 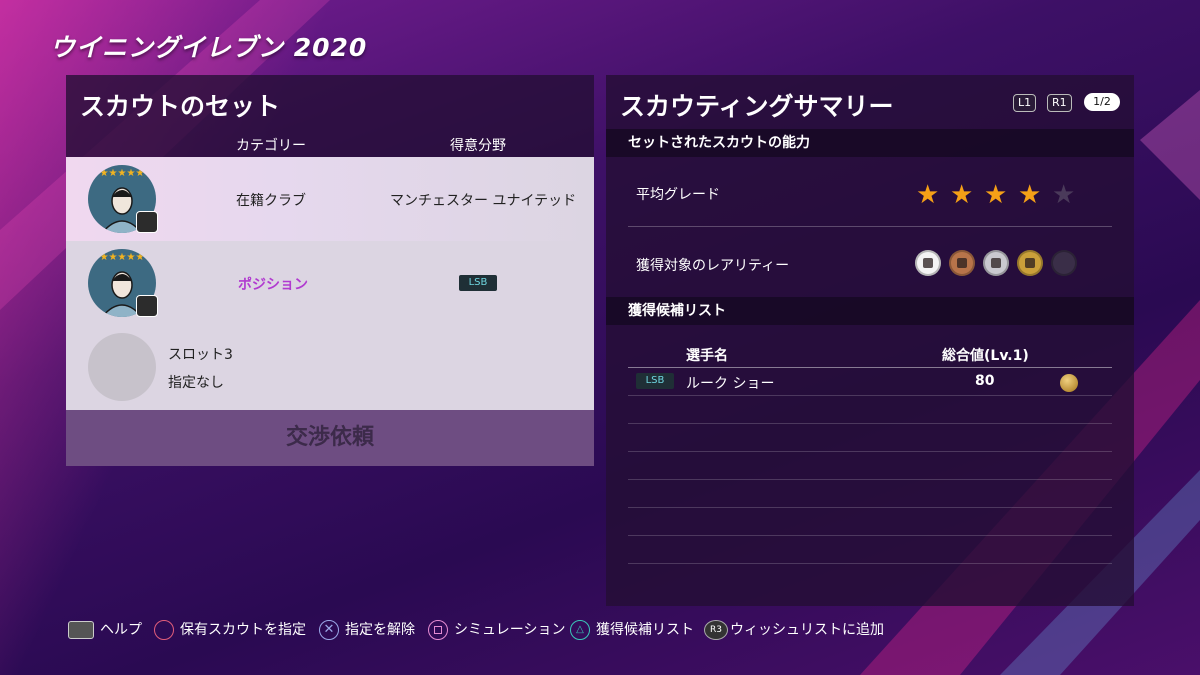 I want to click on cross-button-icon: ✕, so click(x=329, y=630).